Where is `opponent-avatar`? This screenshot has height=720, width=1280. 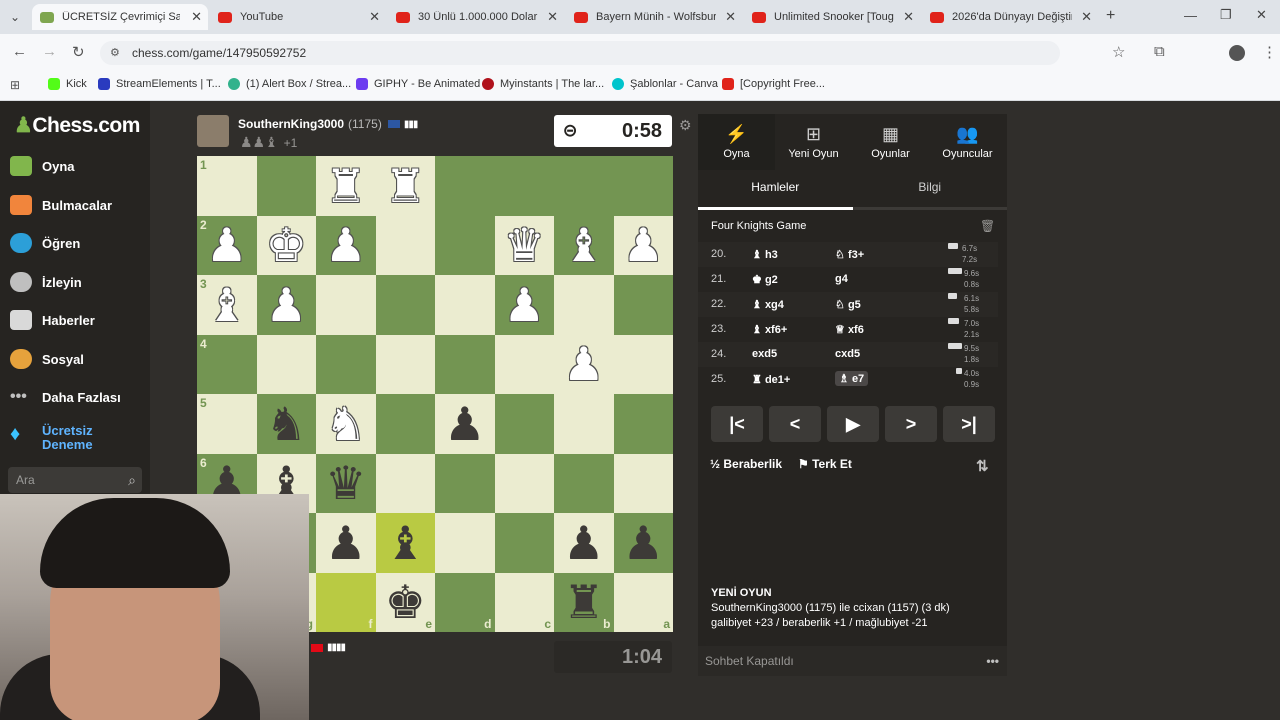
opponent-avatar is located at coordinates (213, 131).